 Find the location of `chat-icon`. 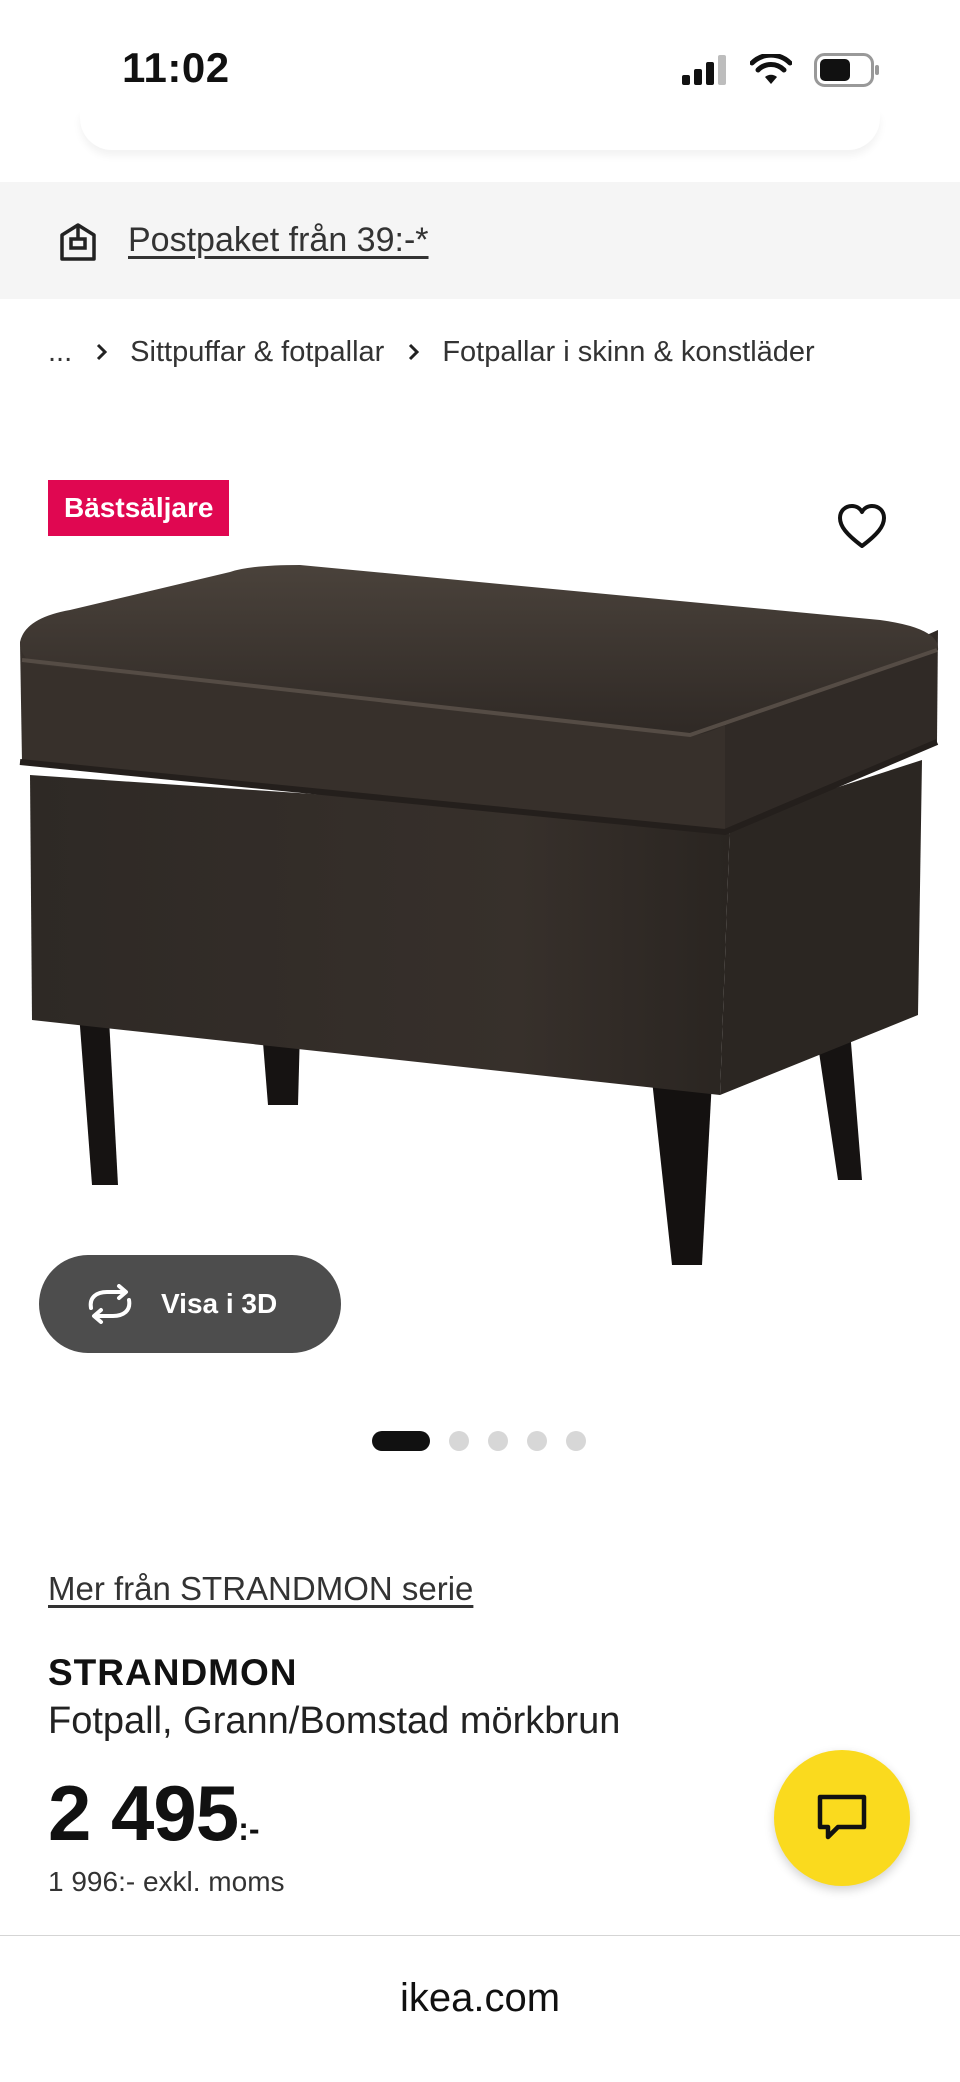

chat-icon is located at coordinates (842, 1817).